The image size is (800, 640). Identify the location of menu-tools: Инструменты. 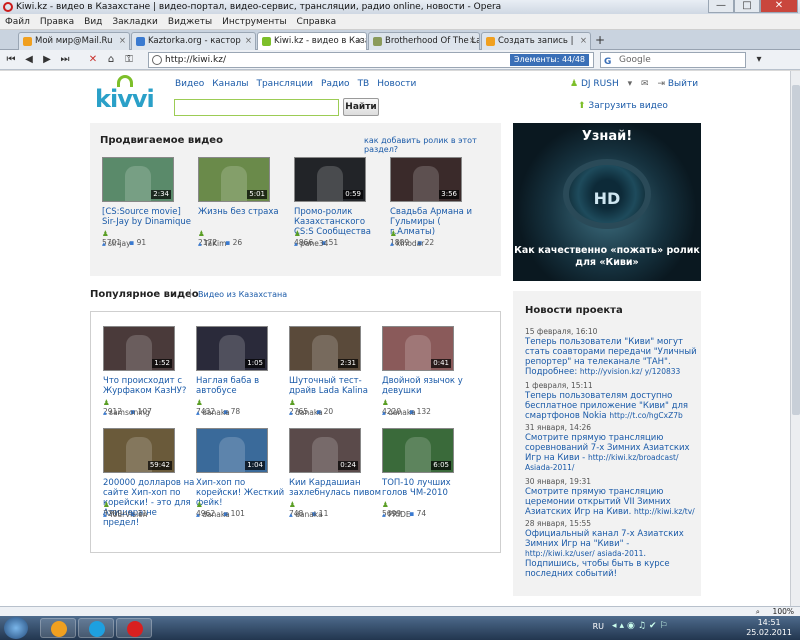
(254, 22).